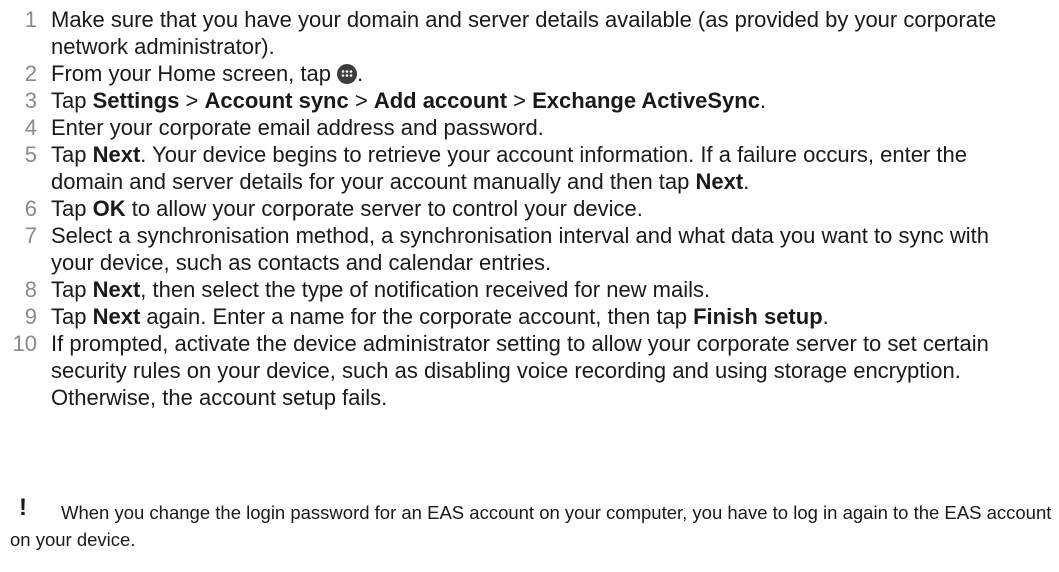  What do you see at coordinates (30, 208) in the screenshot?
I see `step-number: 6` at bounding box center [30, 208].